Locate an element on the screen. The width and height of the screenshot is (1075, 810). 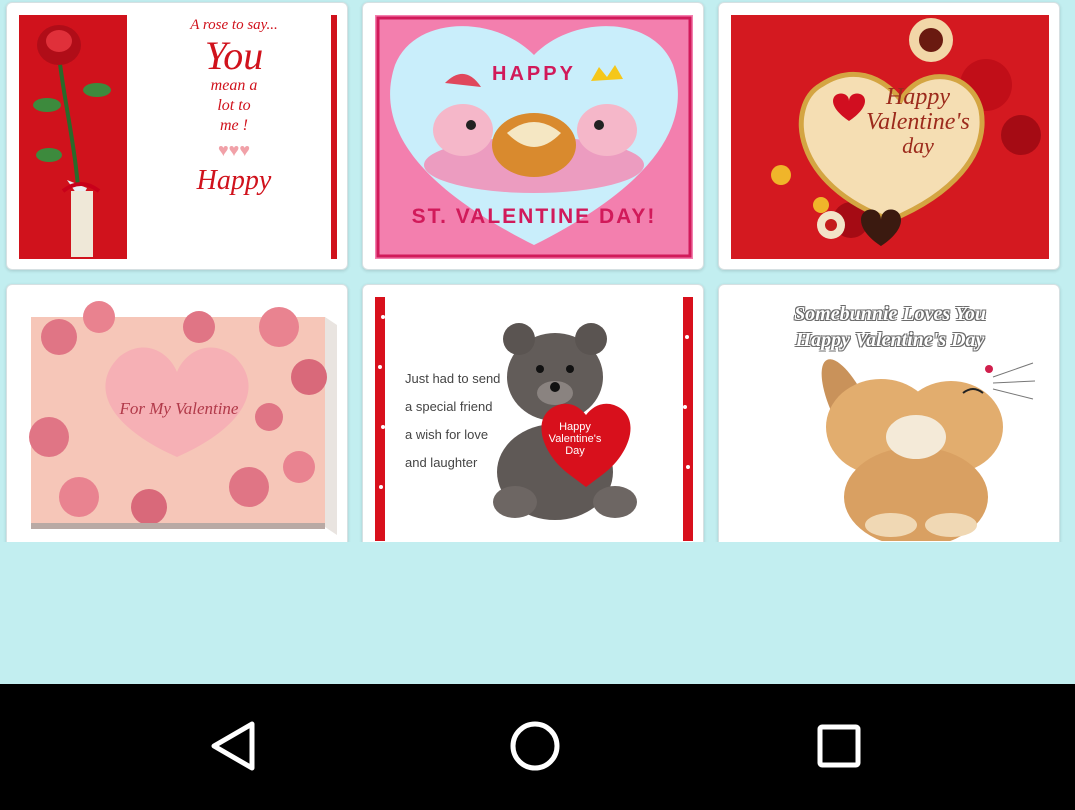
small-hearts: ♥♥♥ is located at coordinates (234, 150).